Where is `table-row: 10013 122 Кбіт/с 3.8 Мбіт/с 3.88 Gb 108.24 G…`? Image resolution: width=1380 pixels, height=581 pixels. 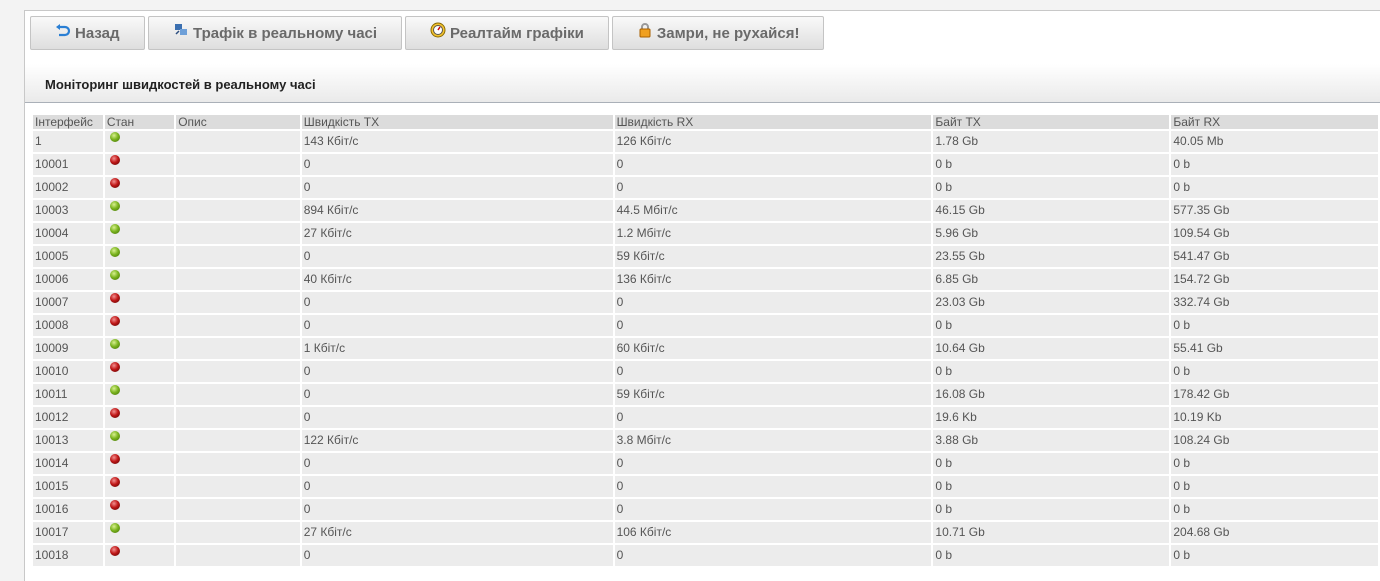 table-row: 10013 122 Кбіт/с 3.8 Мбіт/с 3.88 Gb 108.24 G… is located at coordinates (705, 440).